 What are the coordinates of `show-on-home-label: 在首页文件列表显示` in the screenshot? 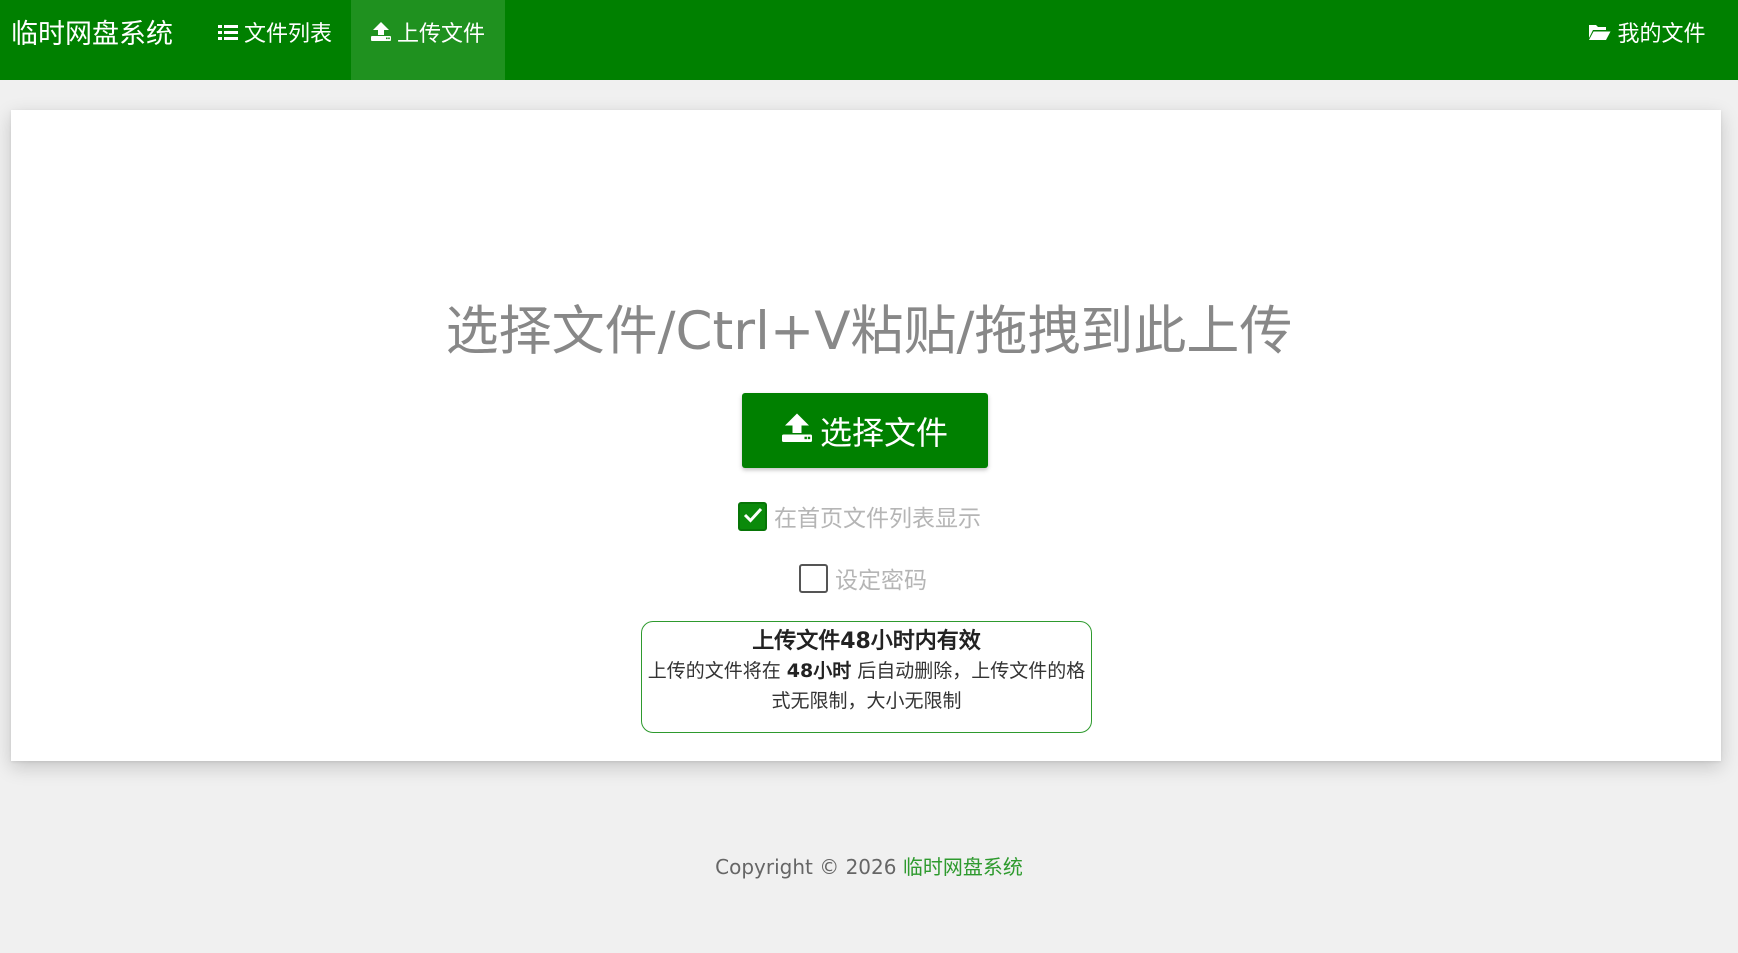 It's located at (877, 516).